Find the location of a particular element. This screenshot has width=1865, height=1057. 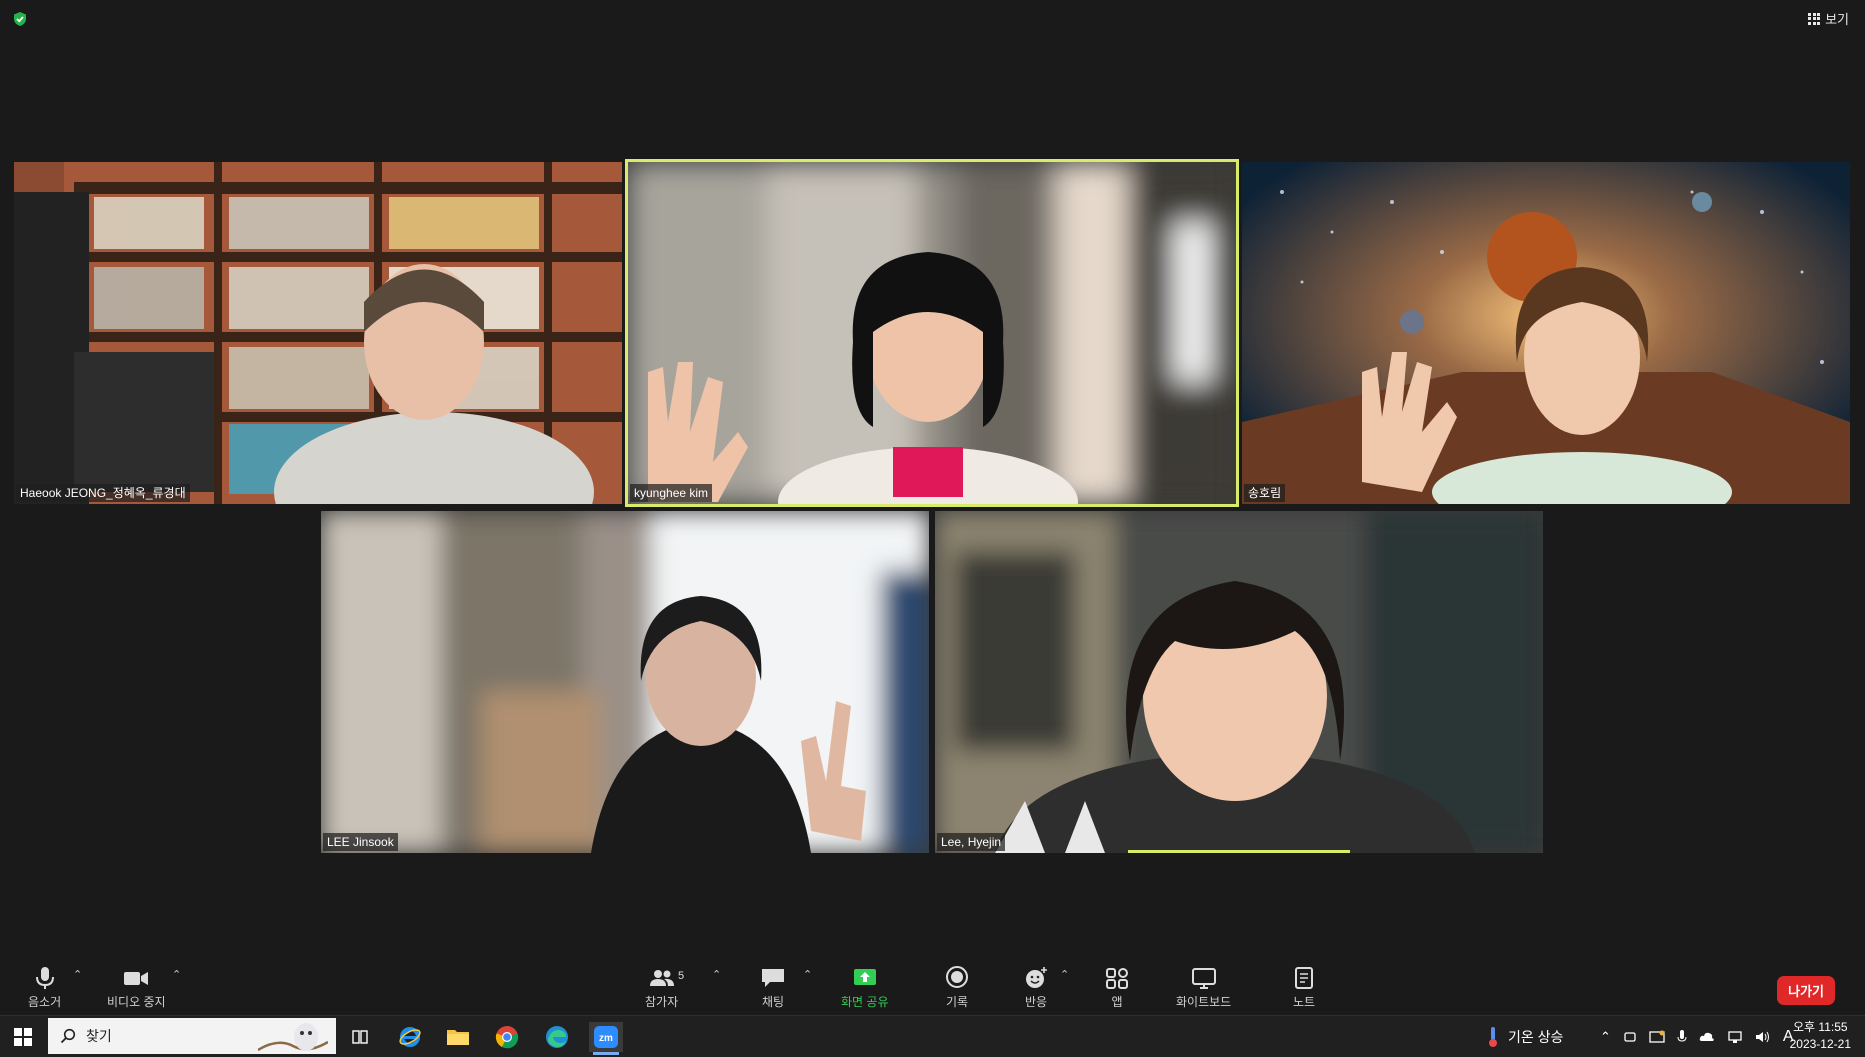

participants-options-chevron-icon: ⌃ is located at coordinates (716, 974).